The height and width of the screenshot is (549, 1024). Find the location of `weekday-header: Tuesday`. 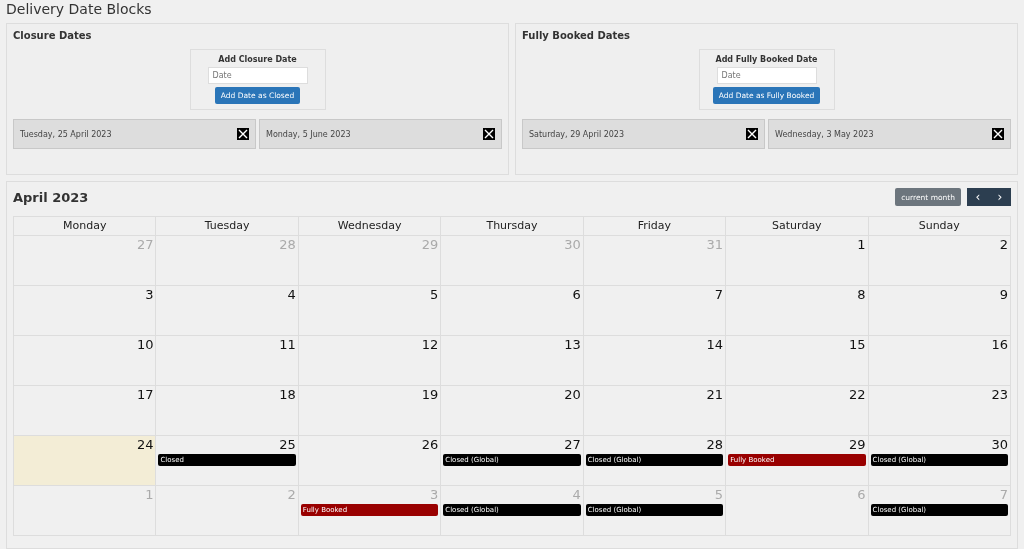

weekday-header: Tuesday is located at coordinates (227, 226).